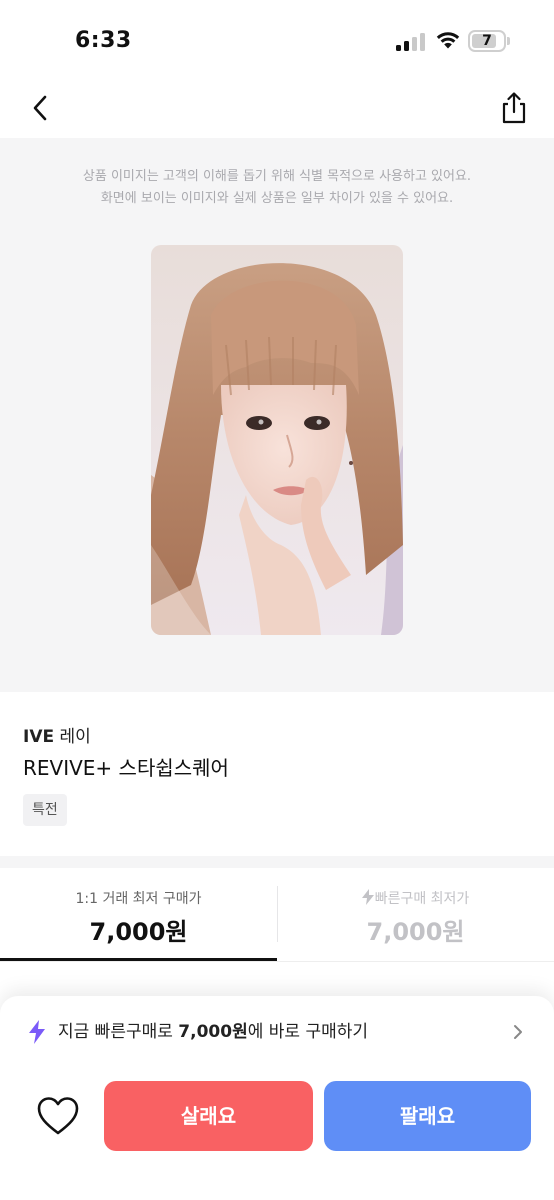 The image size is (554, 1200). Describe the element at coordinates (422, 899) in the screenshot. I see `tab-label: 빠른구매 최저가` at that location.